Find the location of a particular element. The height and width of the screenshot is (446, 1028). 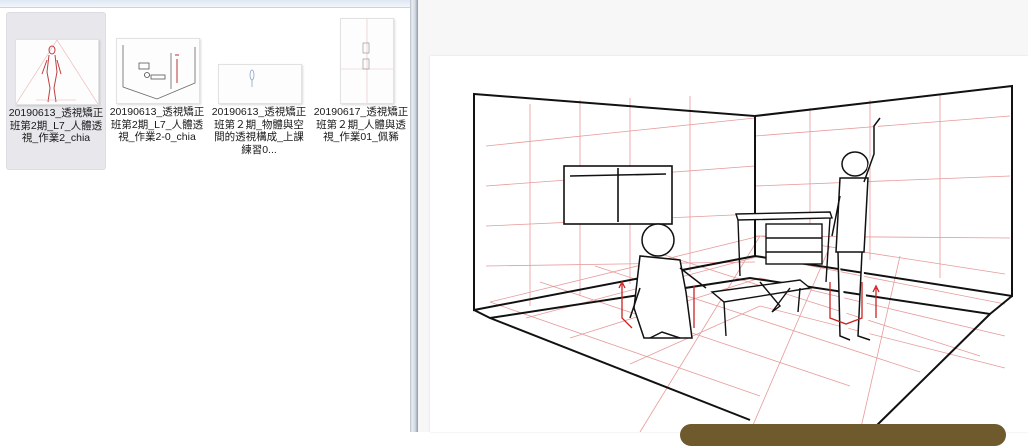

explorer-top-strip is located at coordinates (205, 4).